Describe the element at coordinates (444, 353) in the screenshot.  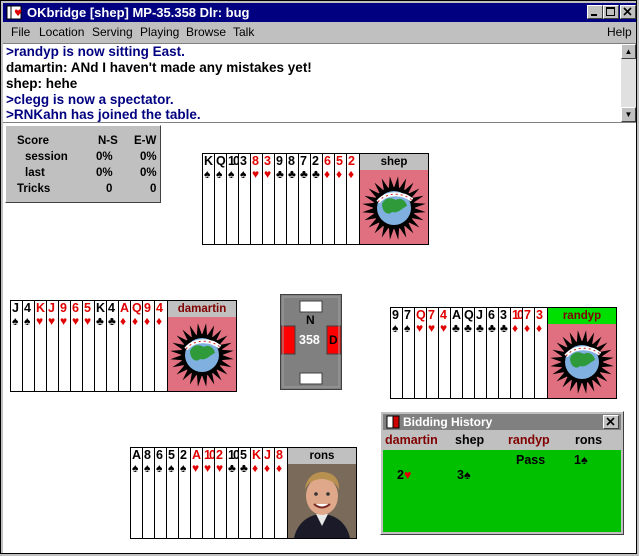
I see `playing-card: 4 ♥` at that location.